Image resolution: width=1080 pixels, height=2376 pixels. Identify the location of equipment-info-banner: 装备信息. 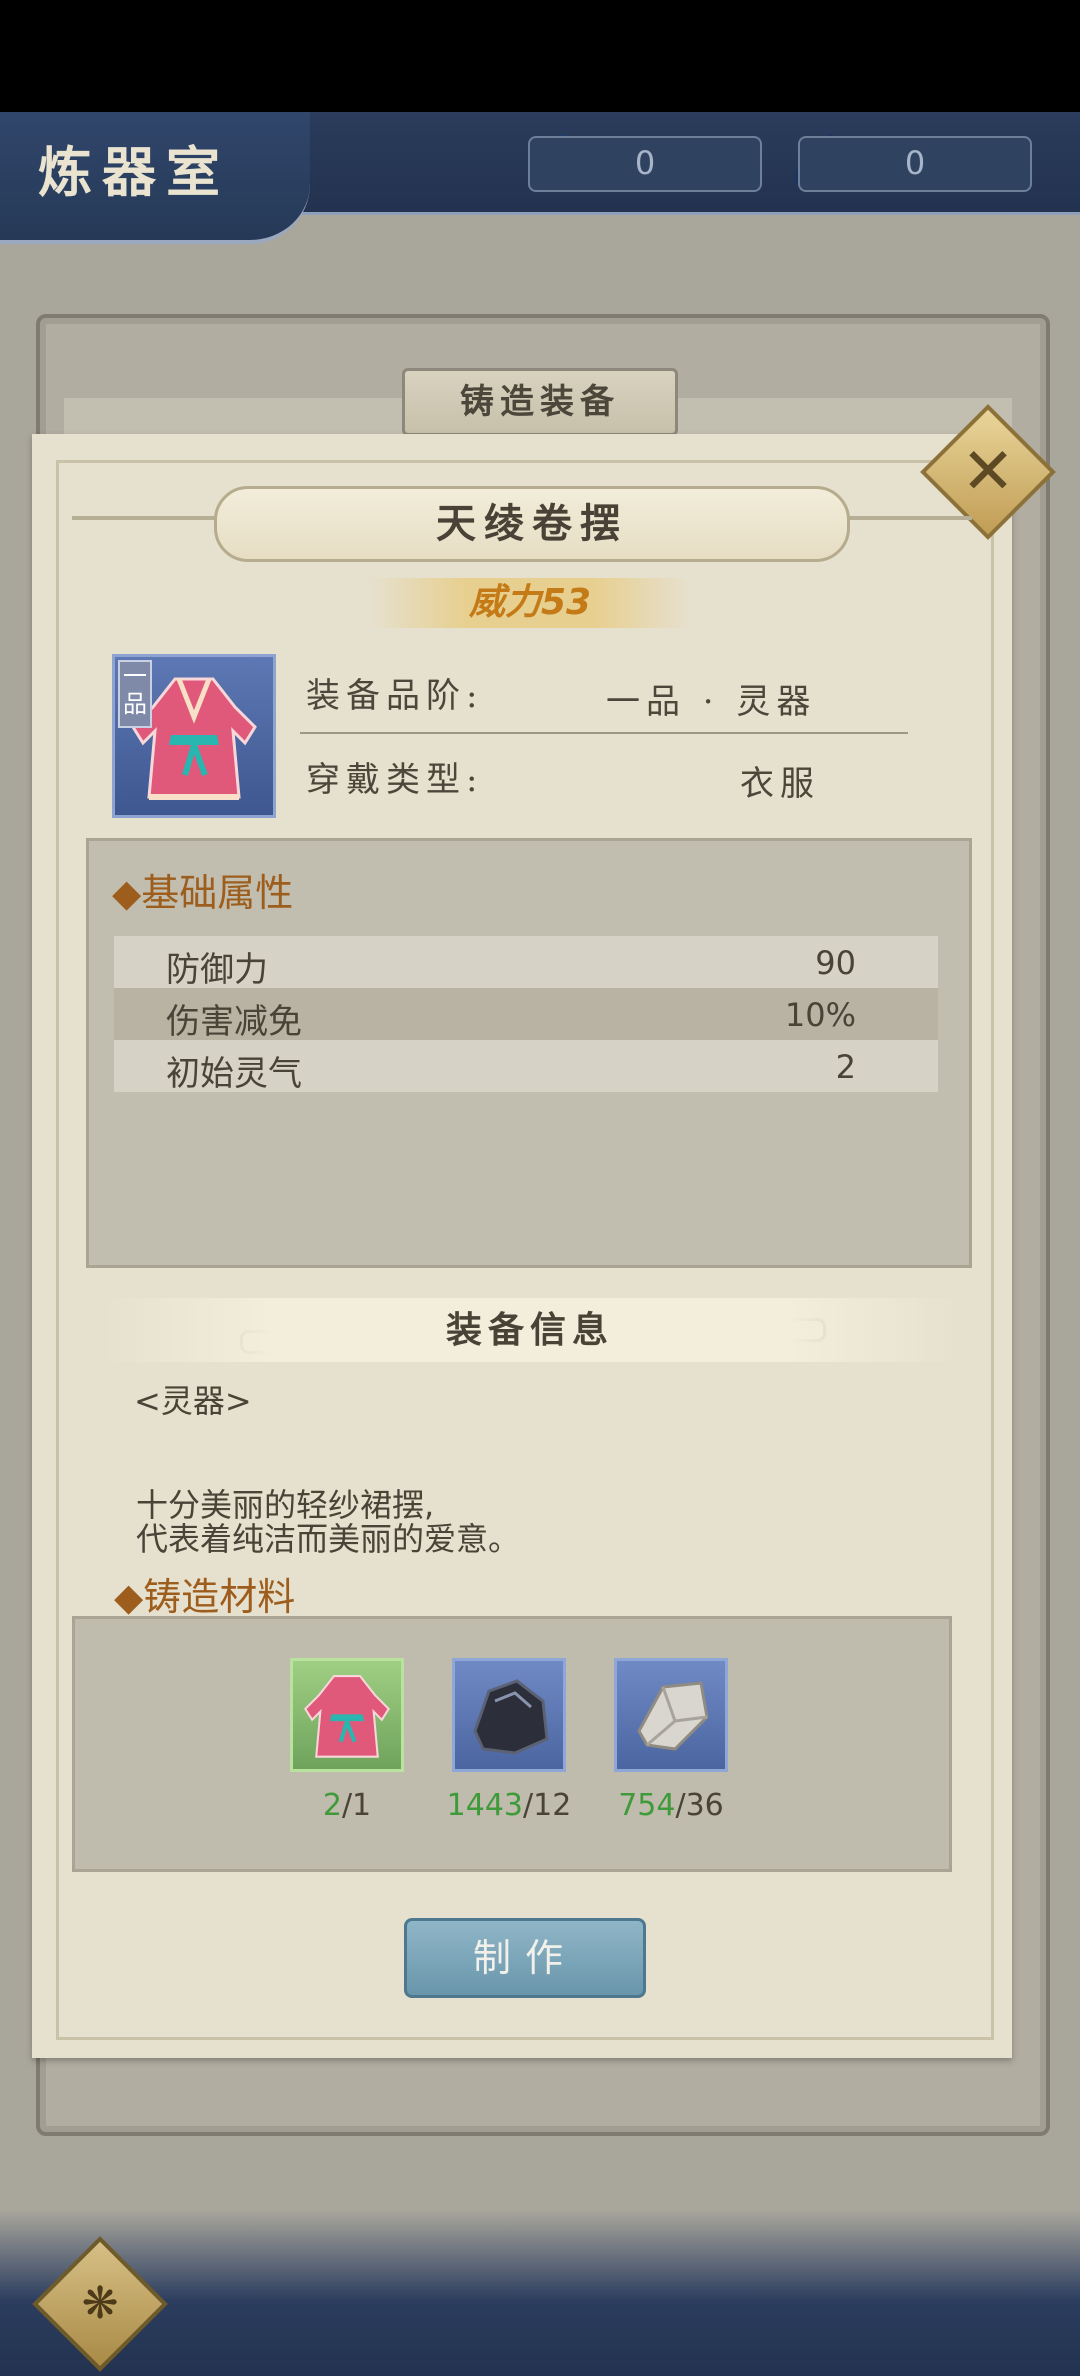
(530, 1330).